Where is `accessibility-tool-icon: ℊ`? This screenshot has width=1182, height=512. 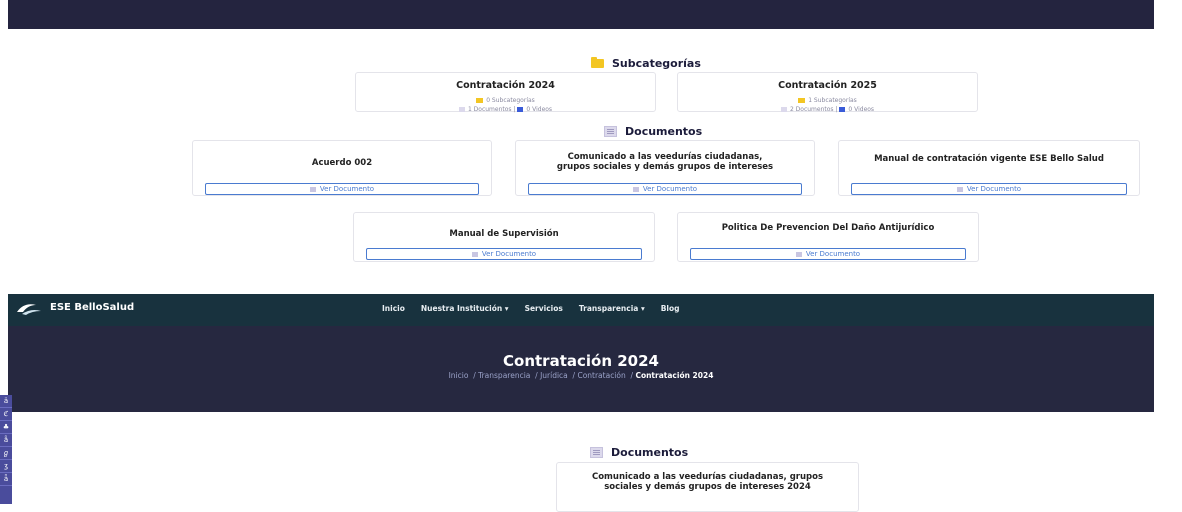 accessibility-tool-icon: ℊ is located at coordinates (6, 453).